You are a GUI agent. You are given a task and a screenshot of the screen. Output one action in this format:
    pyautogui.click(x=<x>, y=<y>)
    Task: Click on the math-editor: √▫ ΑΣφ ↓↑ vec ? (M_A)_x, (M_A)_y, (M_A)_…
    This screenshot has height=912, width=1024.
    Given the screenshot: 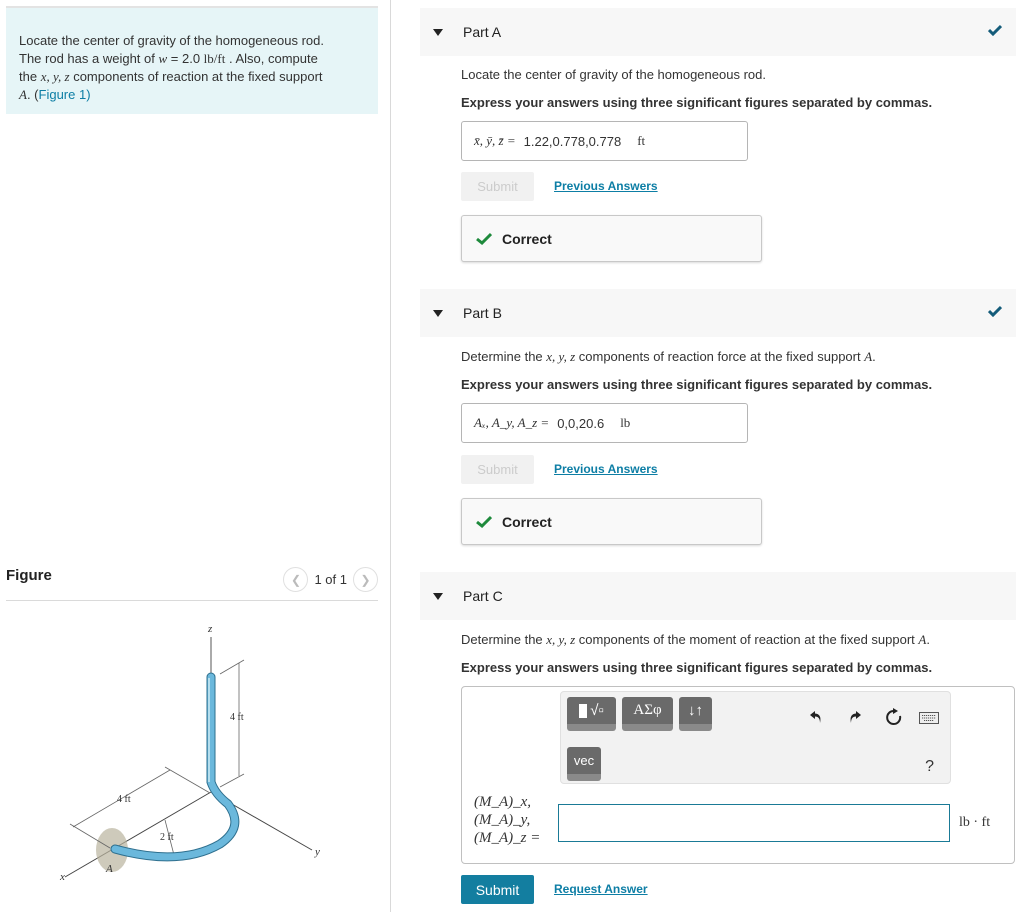 What is the action you would take?
    pyautogui.click(x=738, y=775)
    